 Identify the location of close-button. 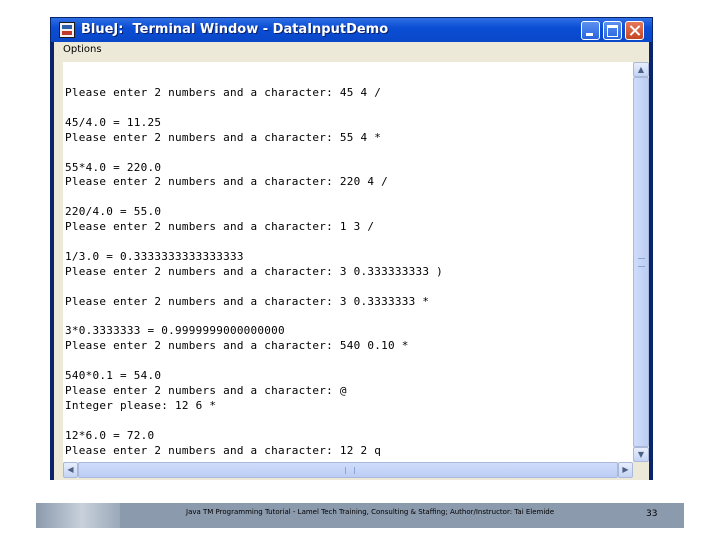
(634, 30).